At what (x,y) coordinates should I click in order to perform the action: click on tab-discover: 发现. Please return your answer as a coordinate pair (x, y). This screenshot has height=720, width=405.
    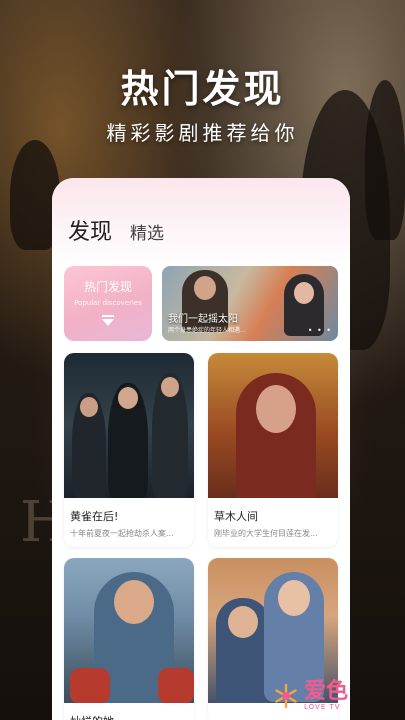
    Looking at the image, I should click on (93, 230).